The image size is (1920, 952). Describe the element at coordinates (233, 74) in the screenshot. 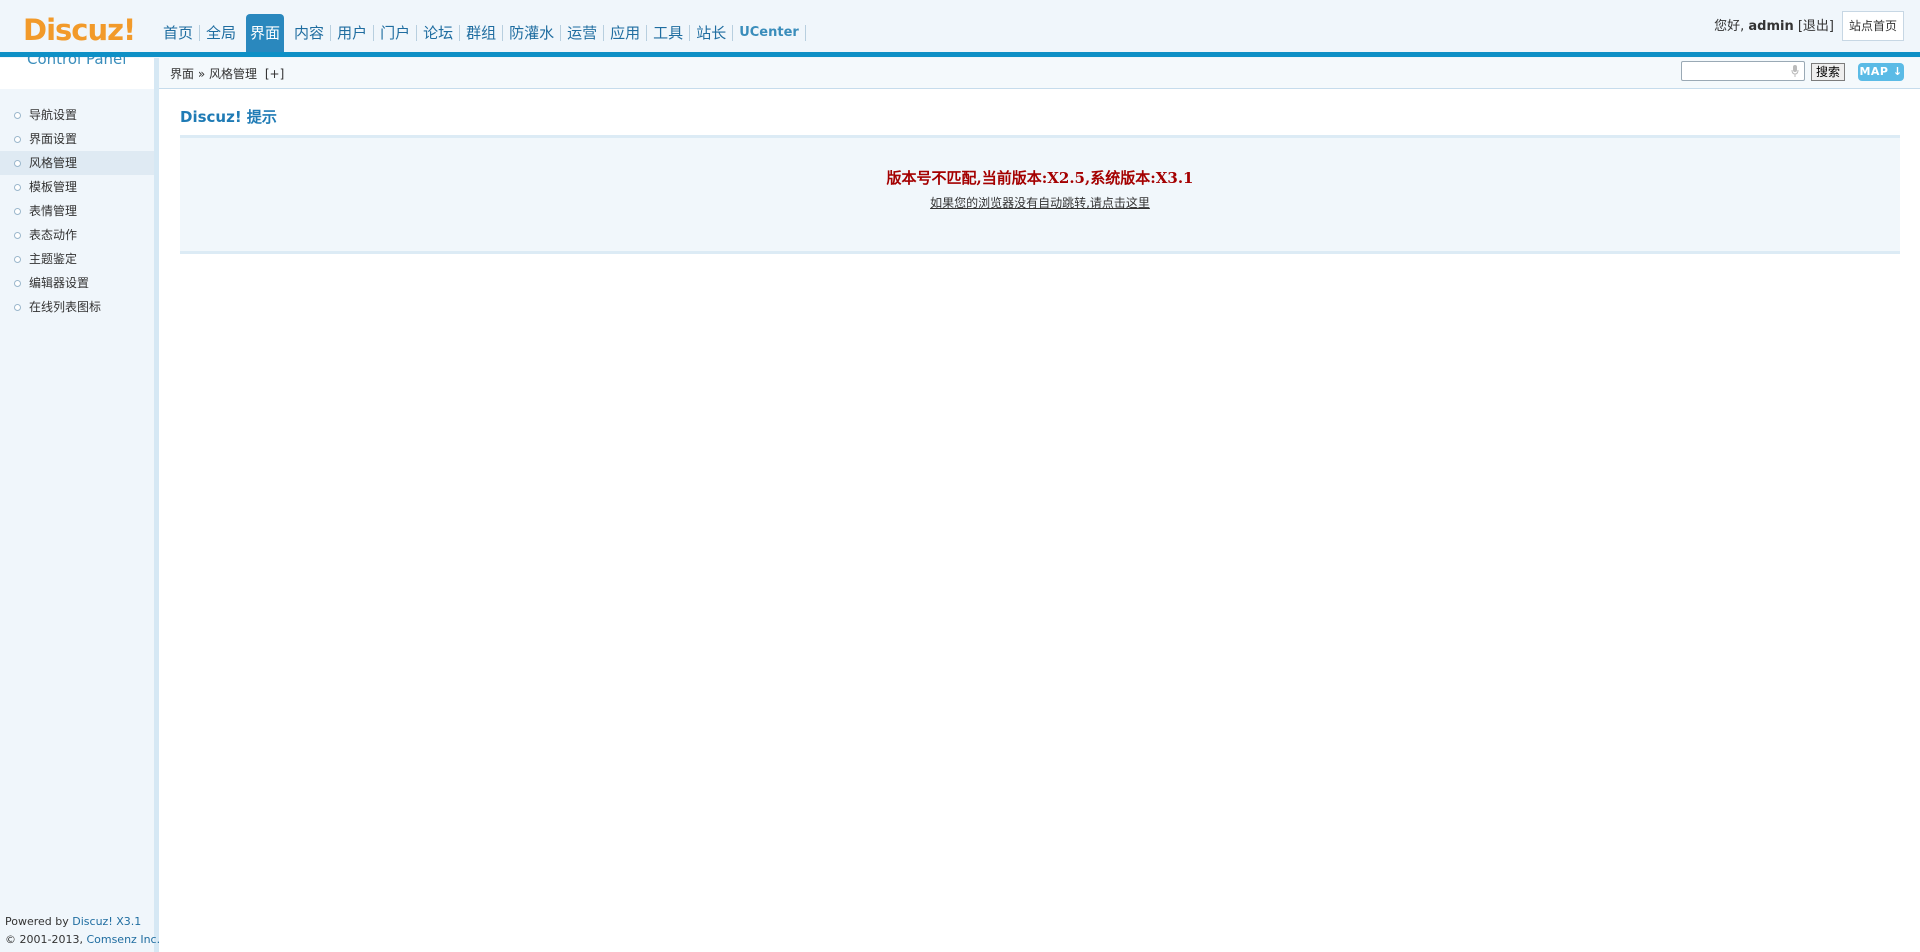

I see `breadcrumb-page: 风格管理` at that location.